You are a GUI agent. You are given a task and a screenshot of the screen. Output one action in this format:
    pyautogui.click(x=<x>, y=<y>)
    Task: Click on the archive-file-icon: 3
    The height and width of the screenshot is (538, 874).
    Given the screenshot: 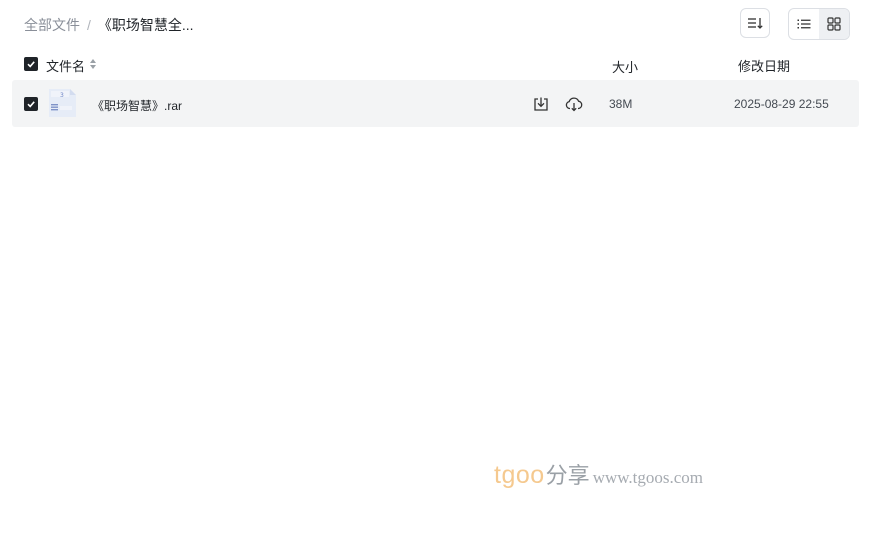 What is the action you would take?
    pyautogui.click(x=62, y=103)
    